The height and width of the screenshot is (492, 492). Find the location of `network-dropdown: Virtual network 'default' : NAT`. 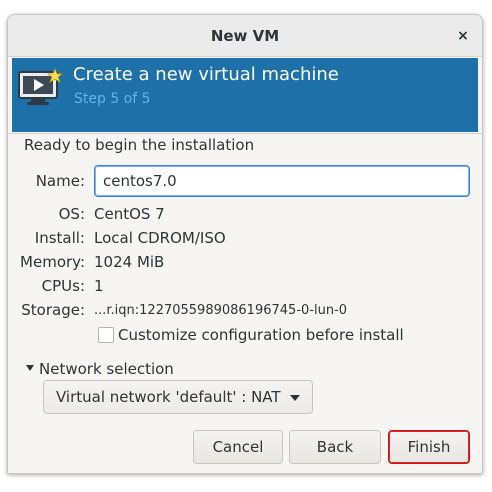

network-dropdown: Virtual network 'default' : NAT is located at coordinates (178, 397).